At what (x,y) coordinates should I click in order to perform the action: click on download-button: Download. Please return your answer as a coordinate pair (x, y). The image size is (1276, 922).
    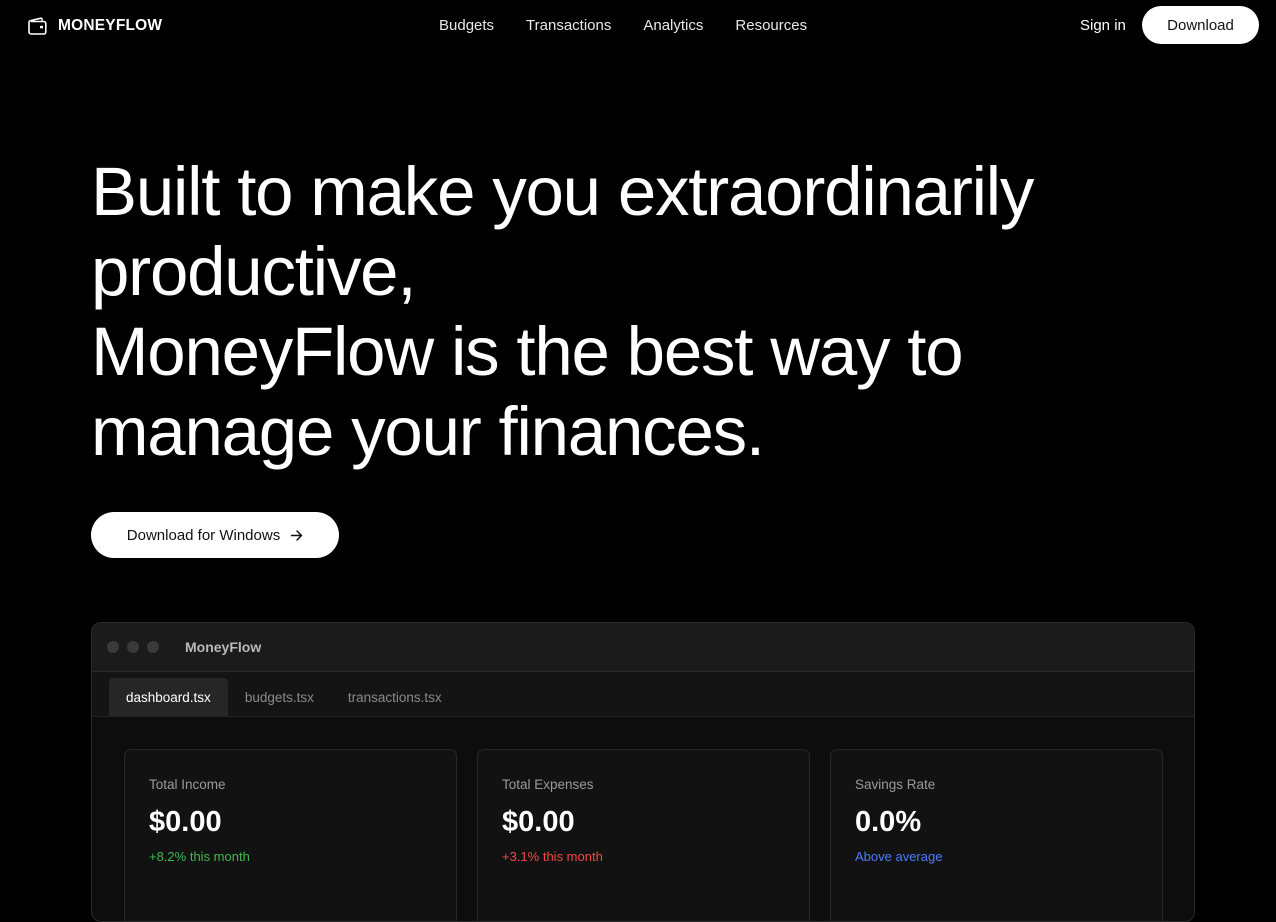
    Looking at the image, I should click on (1200, 25).